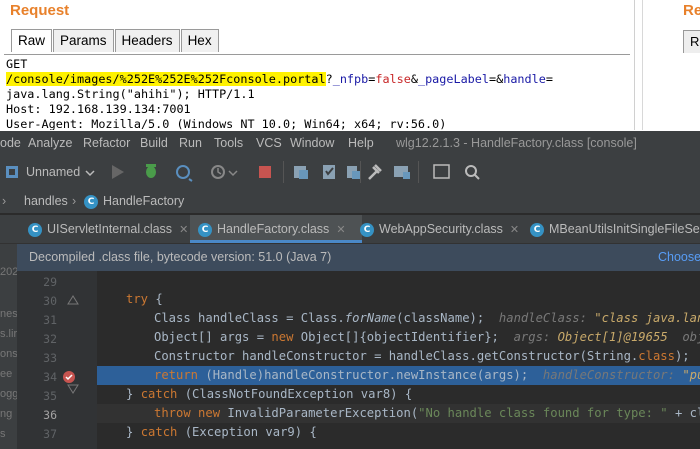 The width and height of the screenshot is (700, 449). I want to click on code-text: Class handleClass = Class., so click(249, 318).